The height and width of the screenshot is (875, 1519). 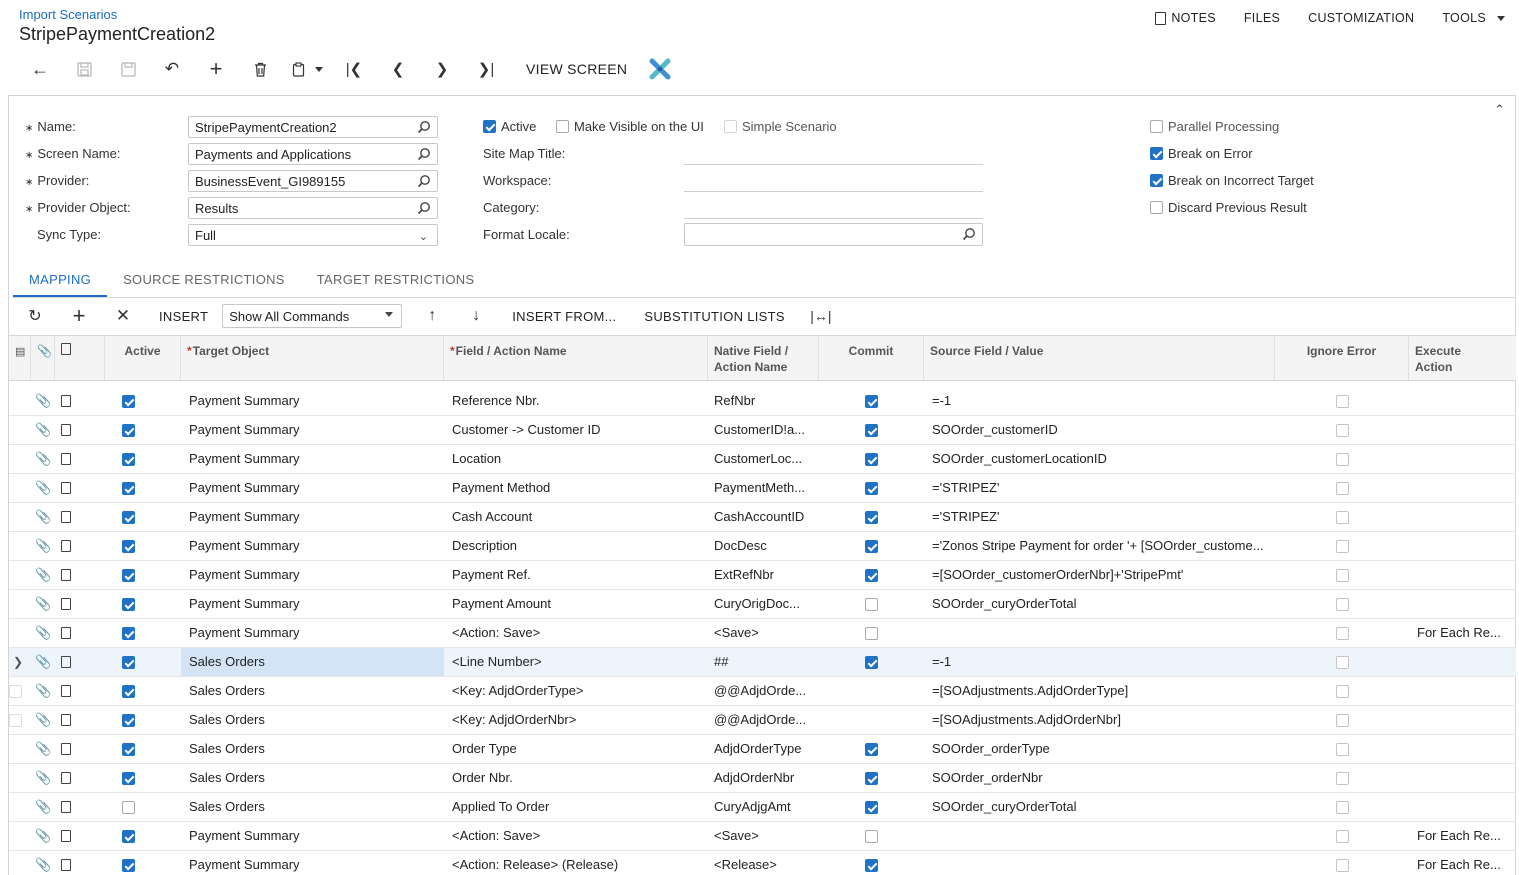 What do you see at coordinates (313, 208) in the screenshot?
I see `provider-object-field: Results` at bounding box center [313, 208].